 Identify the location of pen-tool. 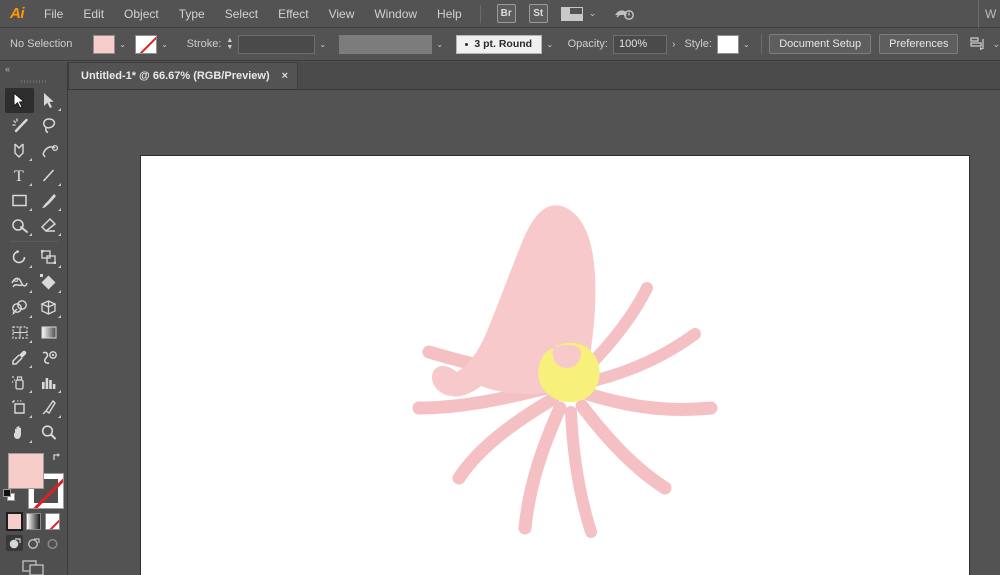
(19, 150).